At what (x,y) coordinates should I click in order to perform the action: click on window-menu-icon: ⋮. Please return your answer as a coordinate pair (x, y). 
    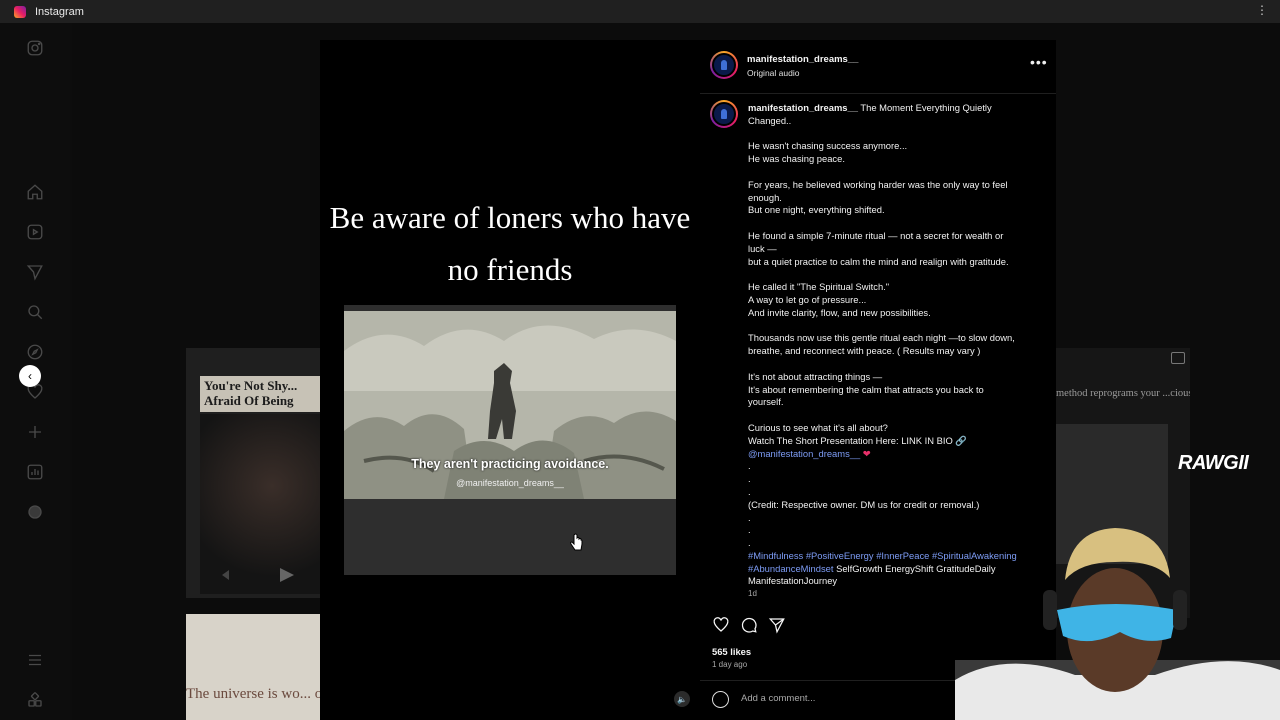
    Looking at the image, I should click on (1262, 10).